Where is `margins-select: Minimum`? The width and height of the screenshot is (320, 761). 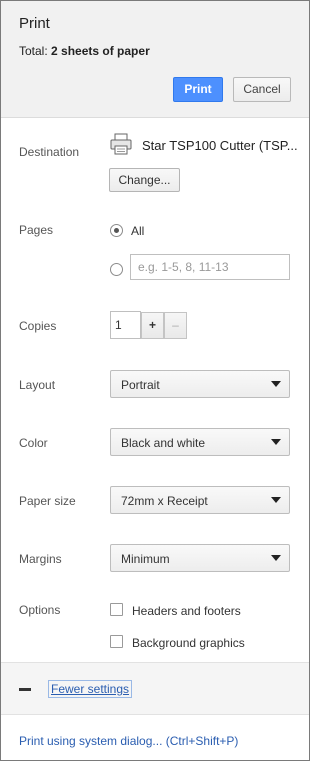 margins-select: Minimum is located at coordinates (200, 558).